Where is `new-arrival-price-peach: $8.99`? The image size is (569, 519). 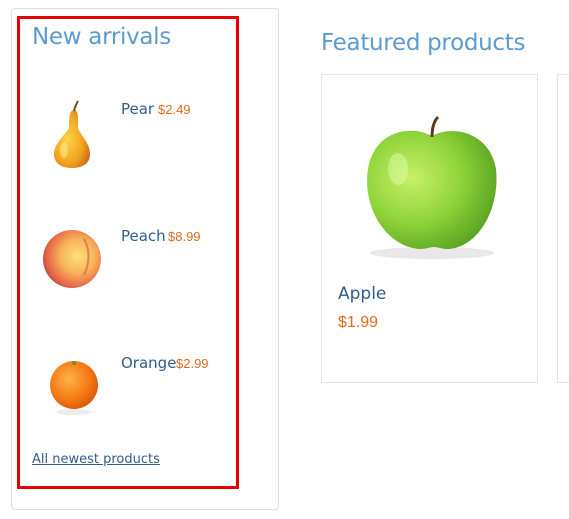
new-arrival-price-peach: $8.99 is located at coordinates (184, 236).